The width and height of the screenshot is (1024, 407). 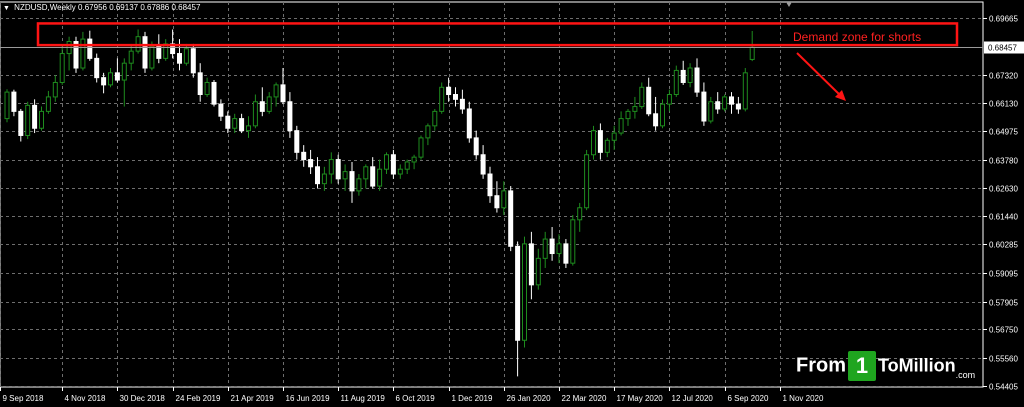 I want to click on y-tick-label: 0.55560, so click(x=1003, y=359).